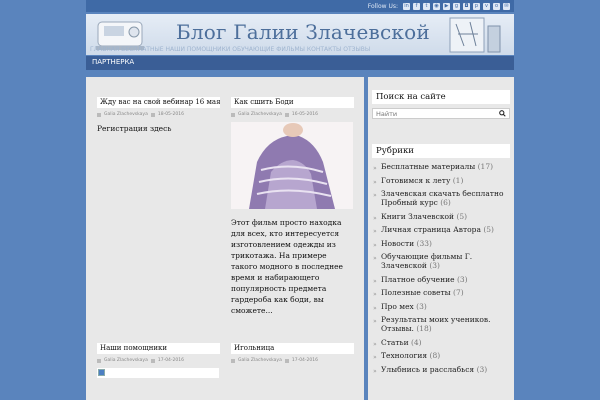 The image size is (600, 400). What do you see at coordinates (406, 6) in the screenshot?
I see `linkedin-icon: in` at bounding box center [406, 6].